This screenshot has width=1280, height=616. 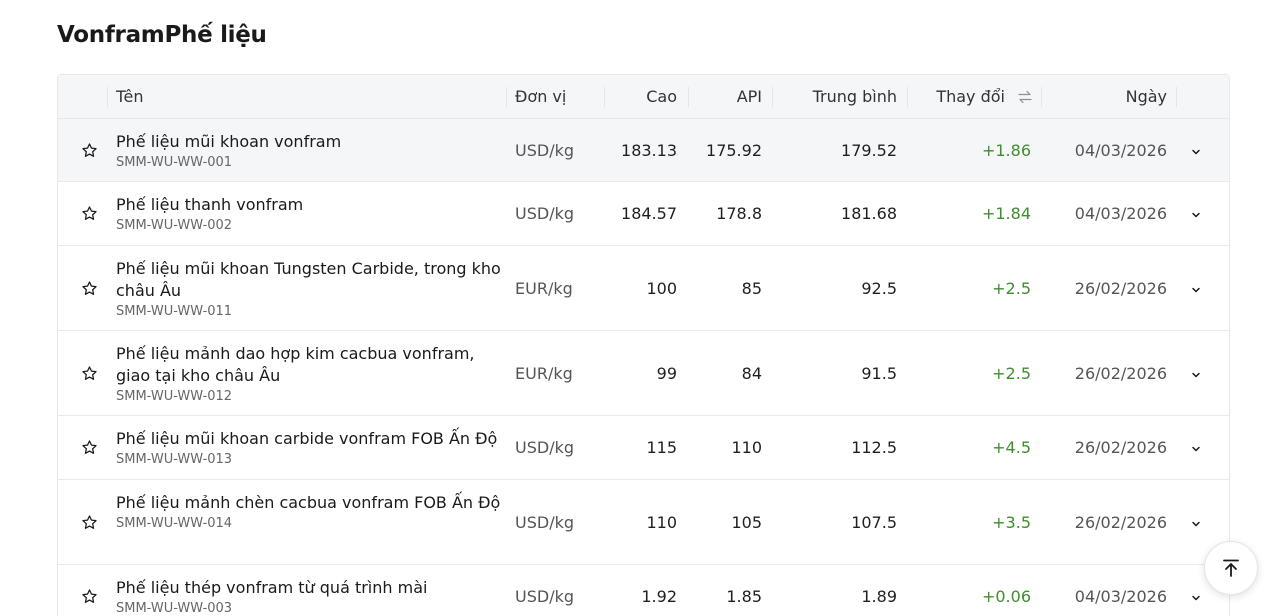 I want to click on change-cell: +0.06, so click(x=1006, y=596).